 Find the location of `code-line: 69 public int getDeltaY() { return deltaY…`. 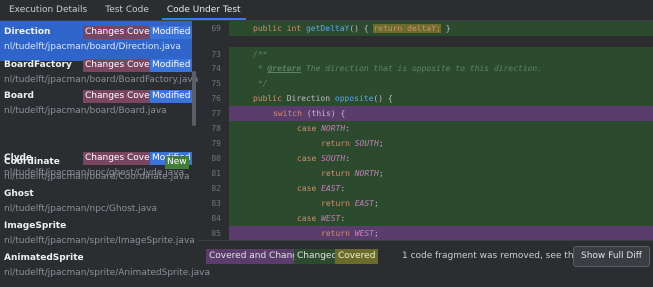

code-line: 69 public int getDeltaY() { return deltaY… is located at coordinates (426, 28).